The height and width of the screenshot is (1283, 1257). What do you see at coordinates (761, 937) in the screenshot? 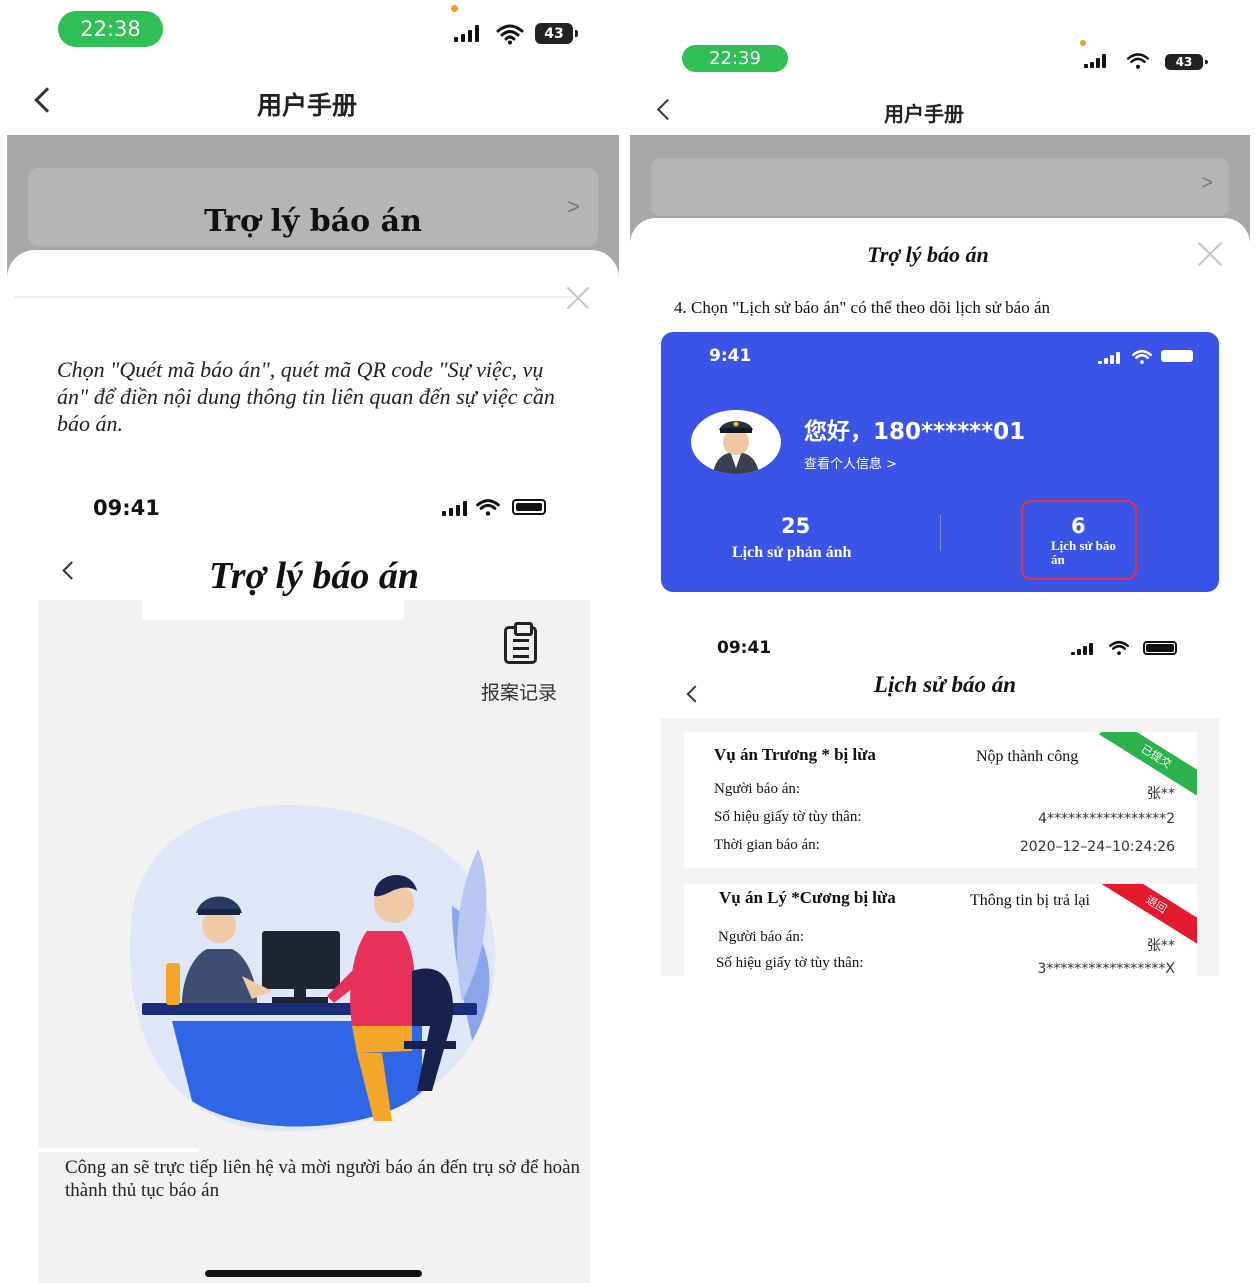
I see `case-2-reporter-label: Người báo án:` at bounding box center [761, 937].